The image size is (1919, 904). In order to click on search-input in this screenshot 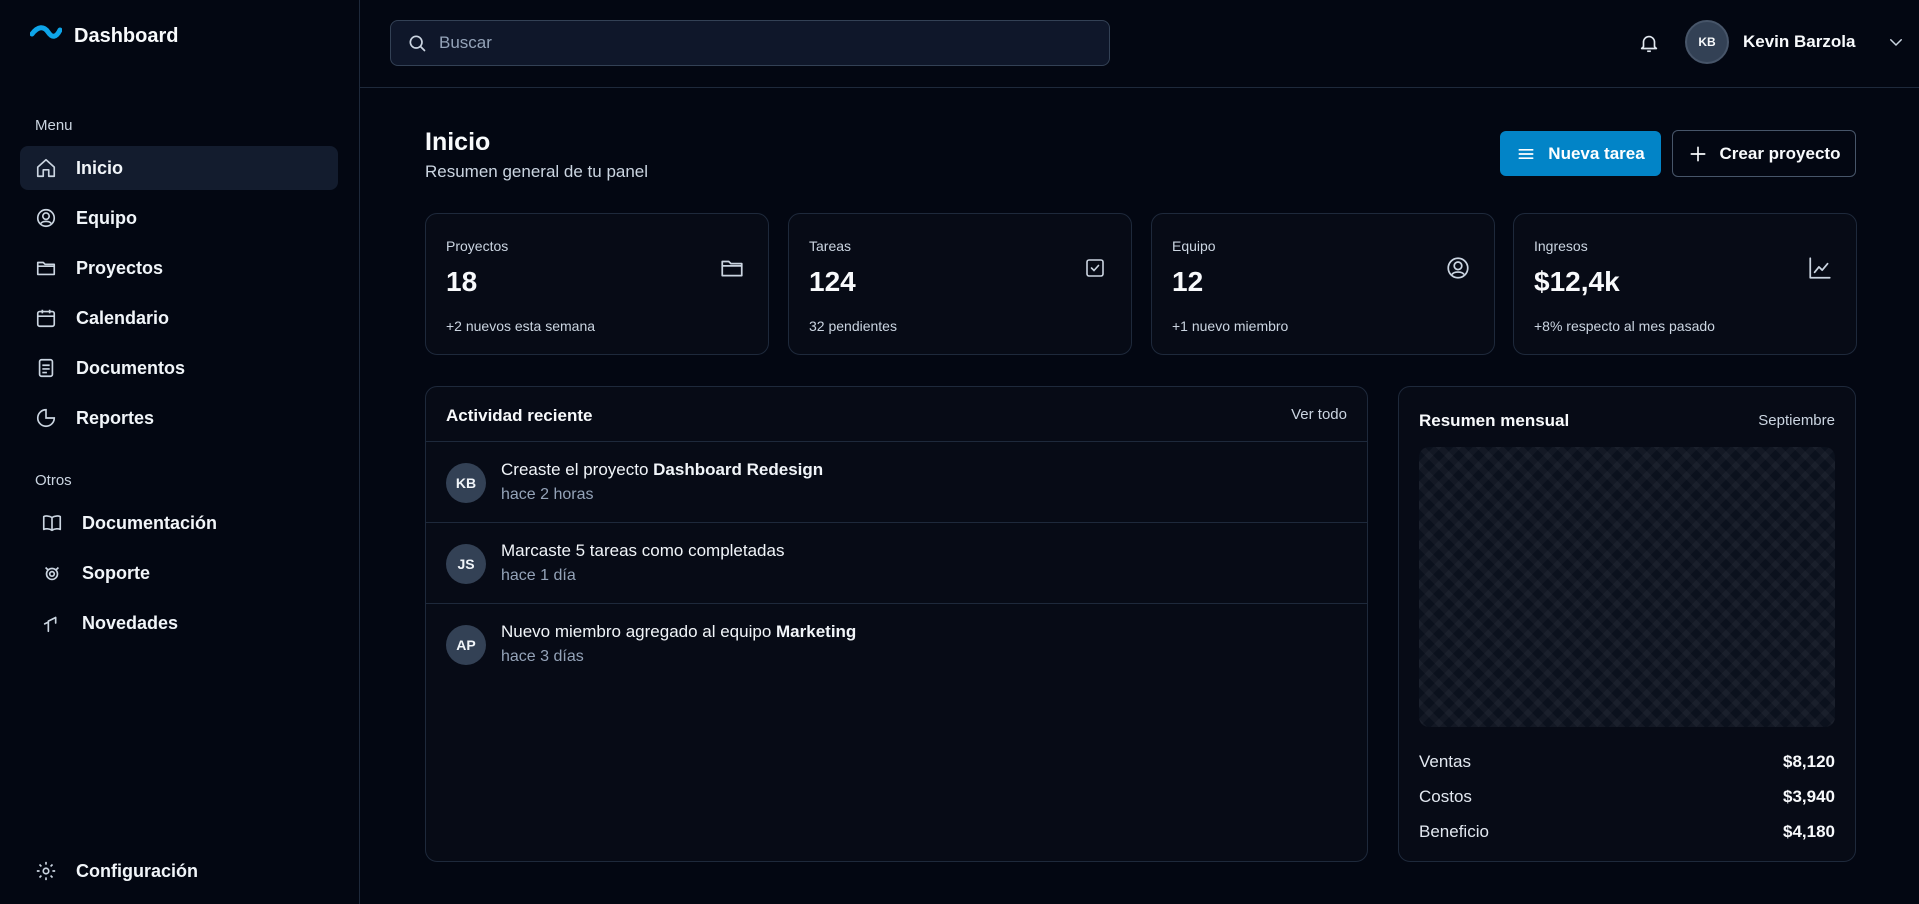, I will do `click(759, 43)`.